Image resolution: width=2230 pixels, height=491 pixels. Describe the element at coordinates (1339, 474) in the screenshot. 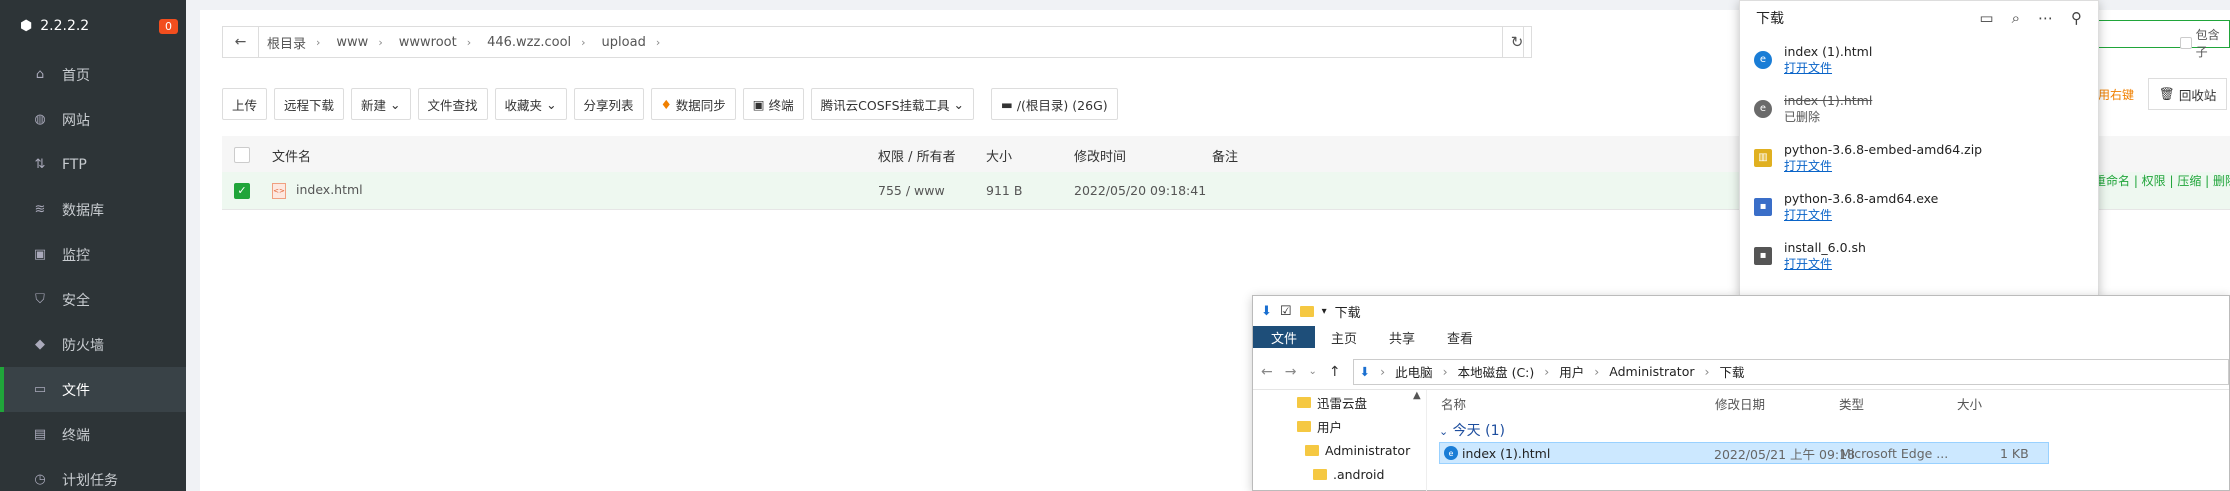

I see `tree-item: .android` at that location.